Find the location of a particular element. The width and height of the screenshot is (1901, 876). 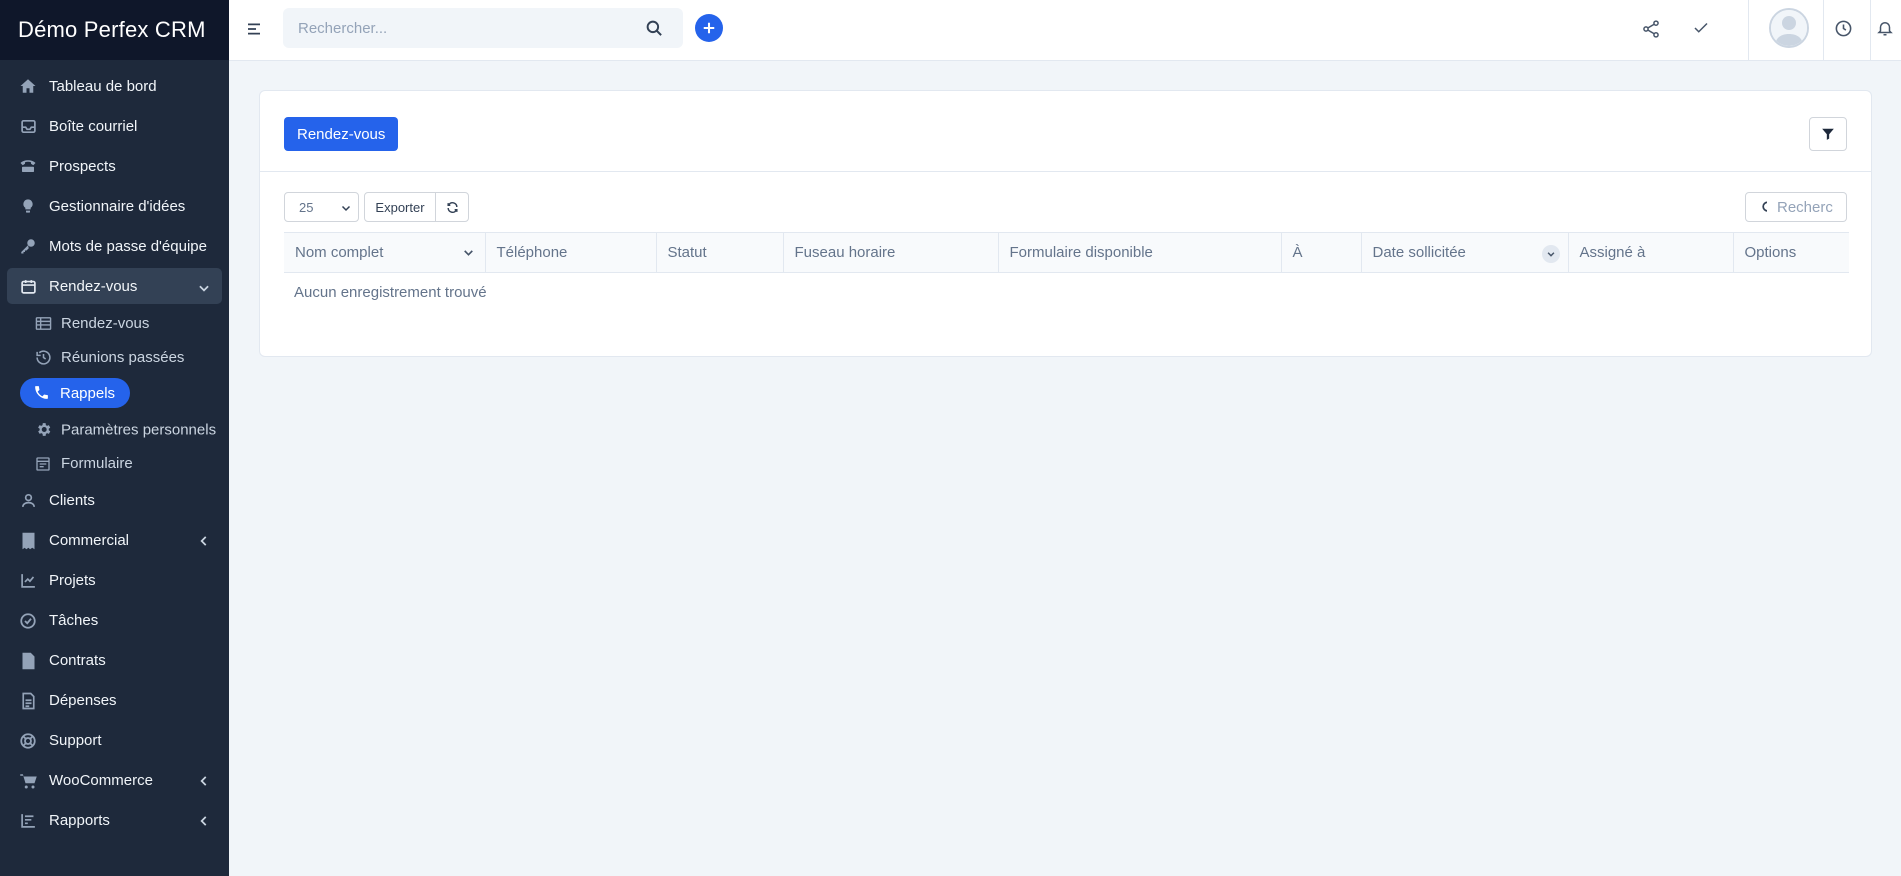

cart-icon is located at coordinates (28, 781).